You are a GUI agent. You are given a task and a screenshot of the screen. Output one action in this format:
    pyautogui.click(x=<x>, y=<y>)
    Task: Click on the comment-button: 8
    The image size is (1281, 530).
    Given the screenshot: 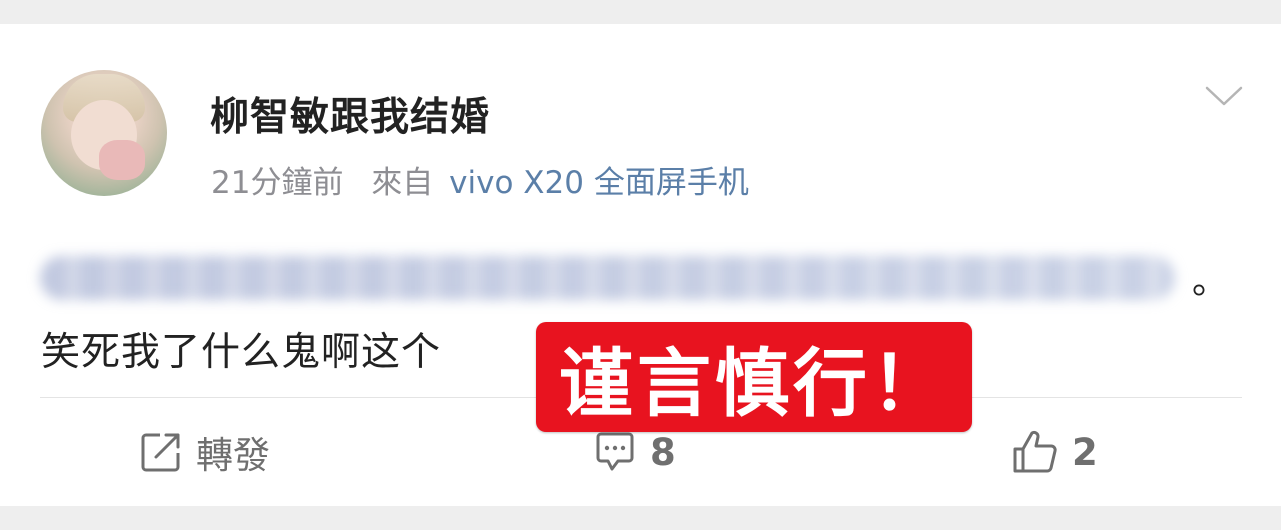 What is the action you would take?
    pyautogui.click(x=635, y=452)
    